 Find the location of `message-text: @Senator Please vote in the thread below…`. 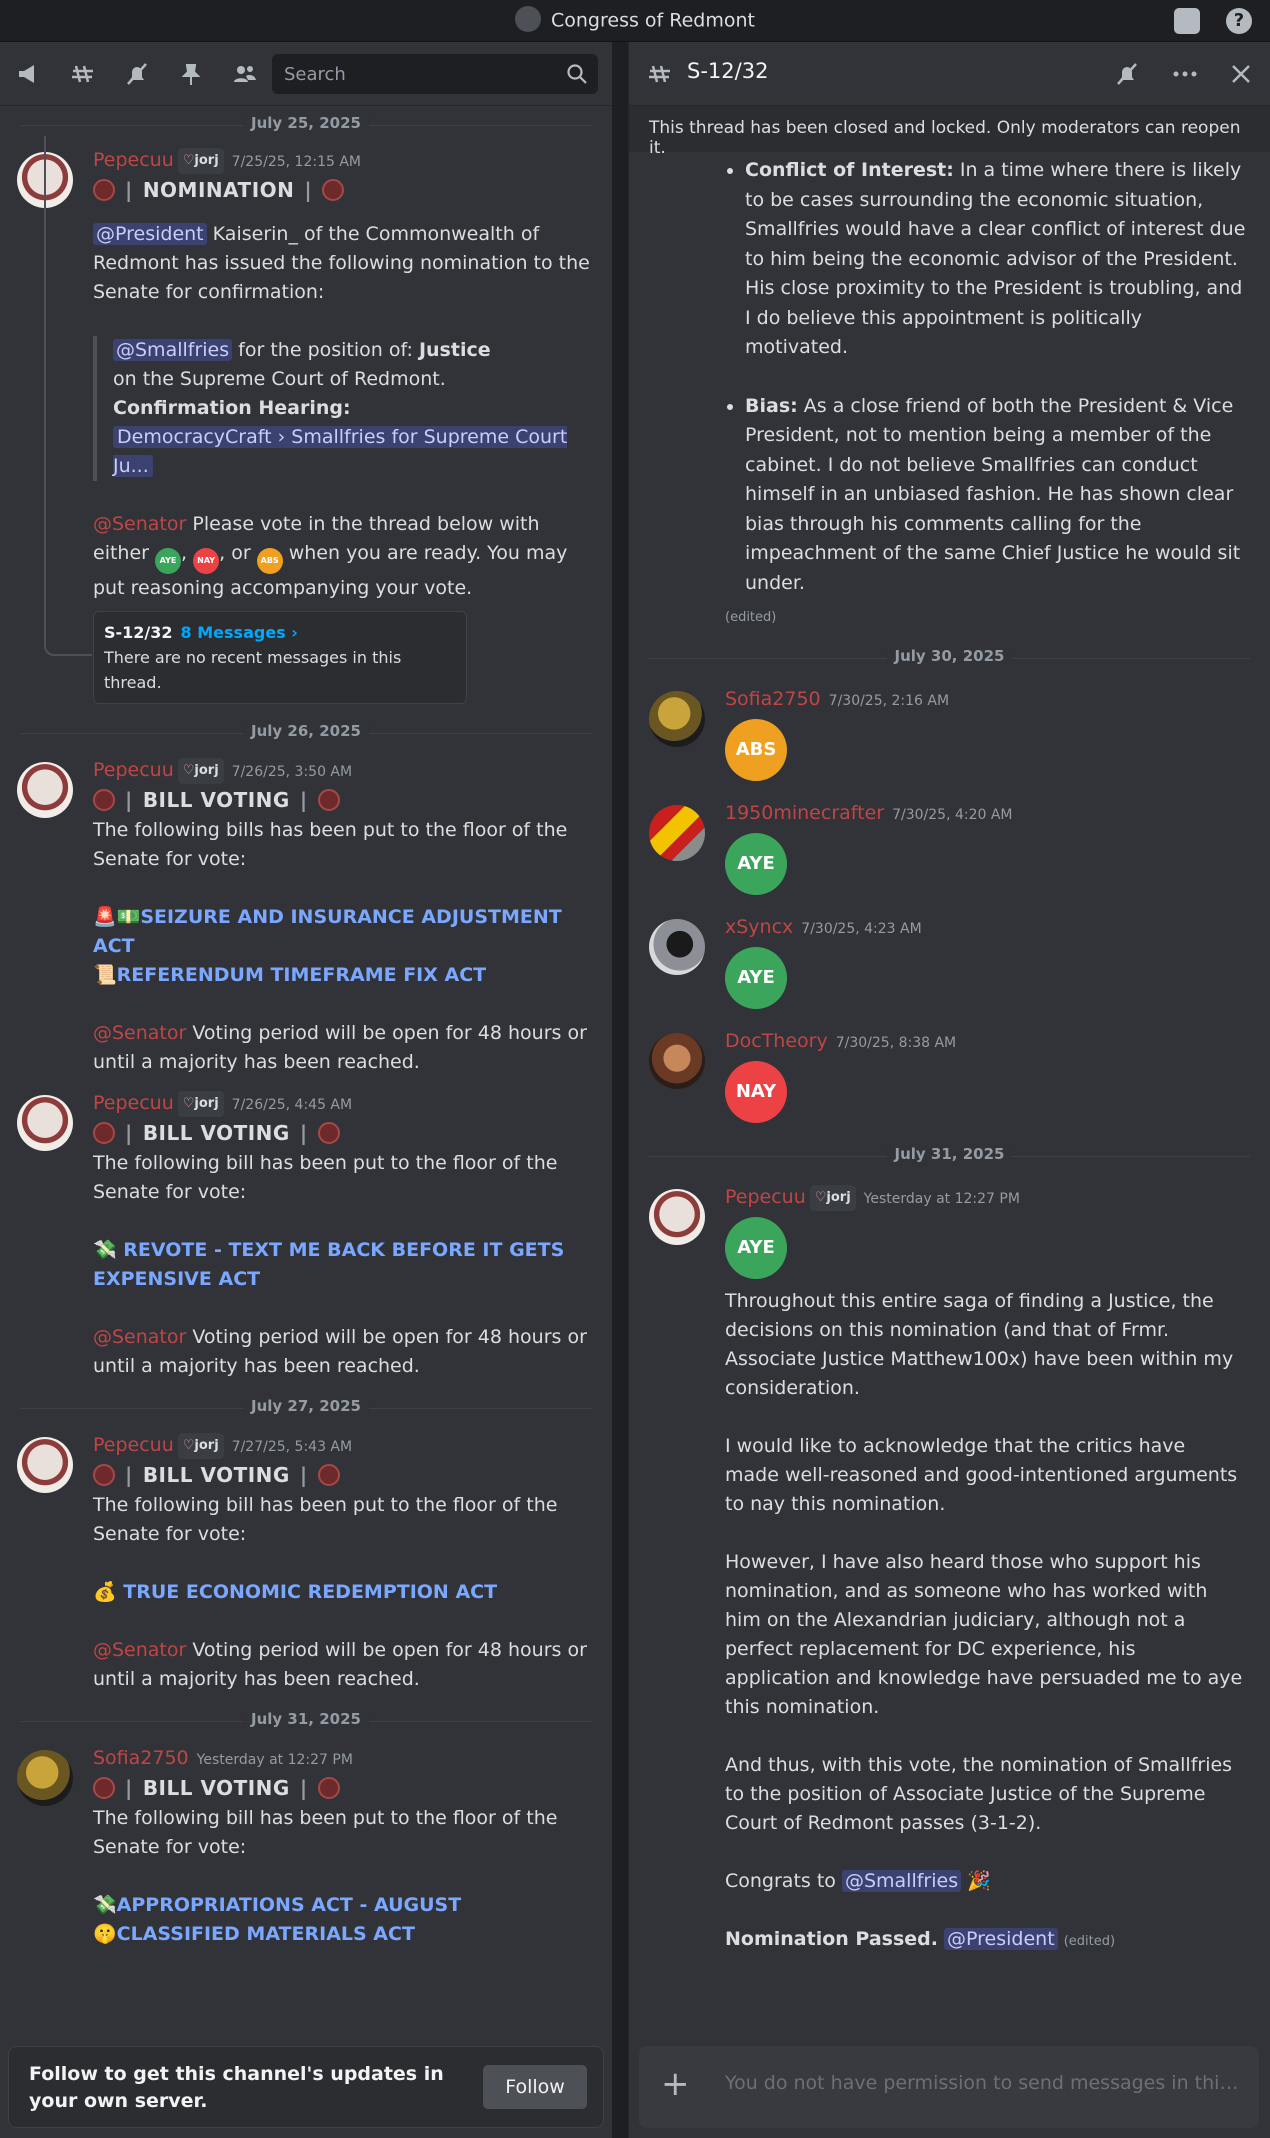

message-text: @Senator Please vote in the thread below… is located at coordinates (330, 556).